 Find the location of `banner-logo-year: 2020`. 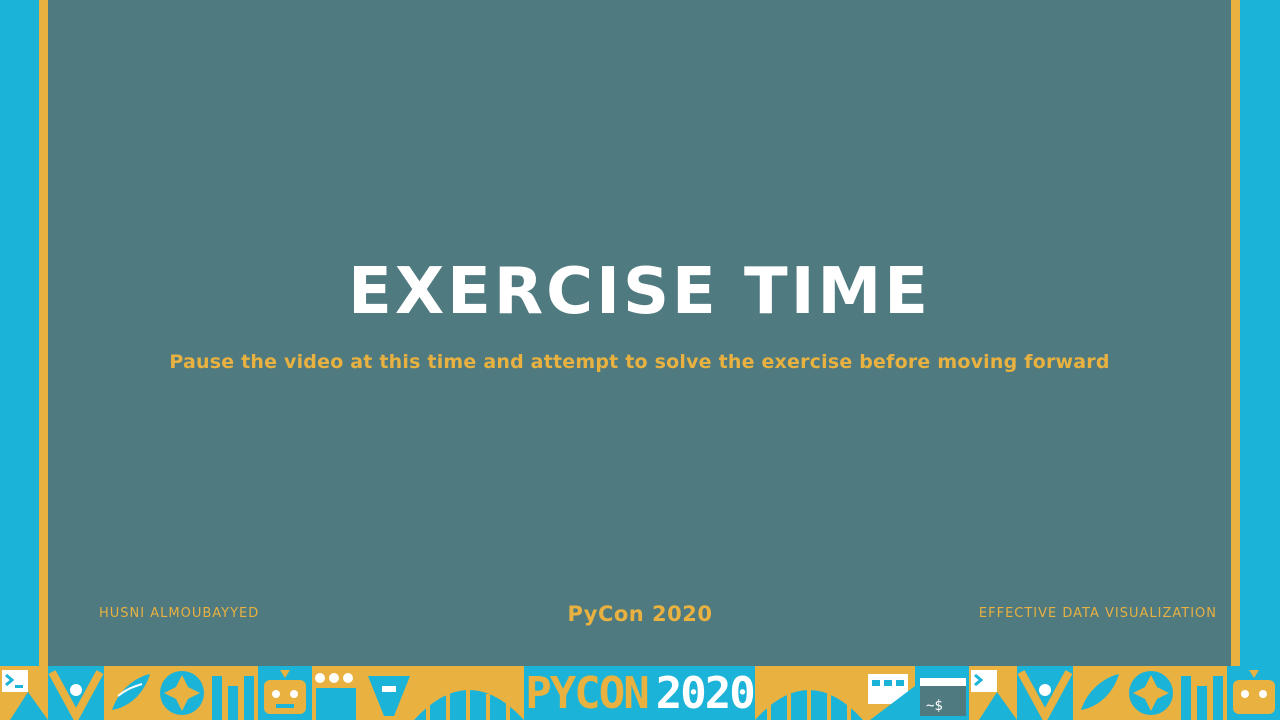

banner-logo-year: 2020 is located at coordinates (705, 693).